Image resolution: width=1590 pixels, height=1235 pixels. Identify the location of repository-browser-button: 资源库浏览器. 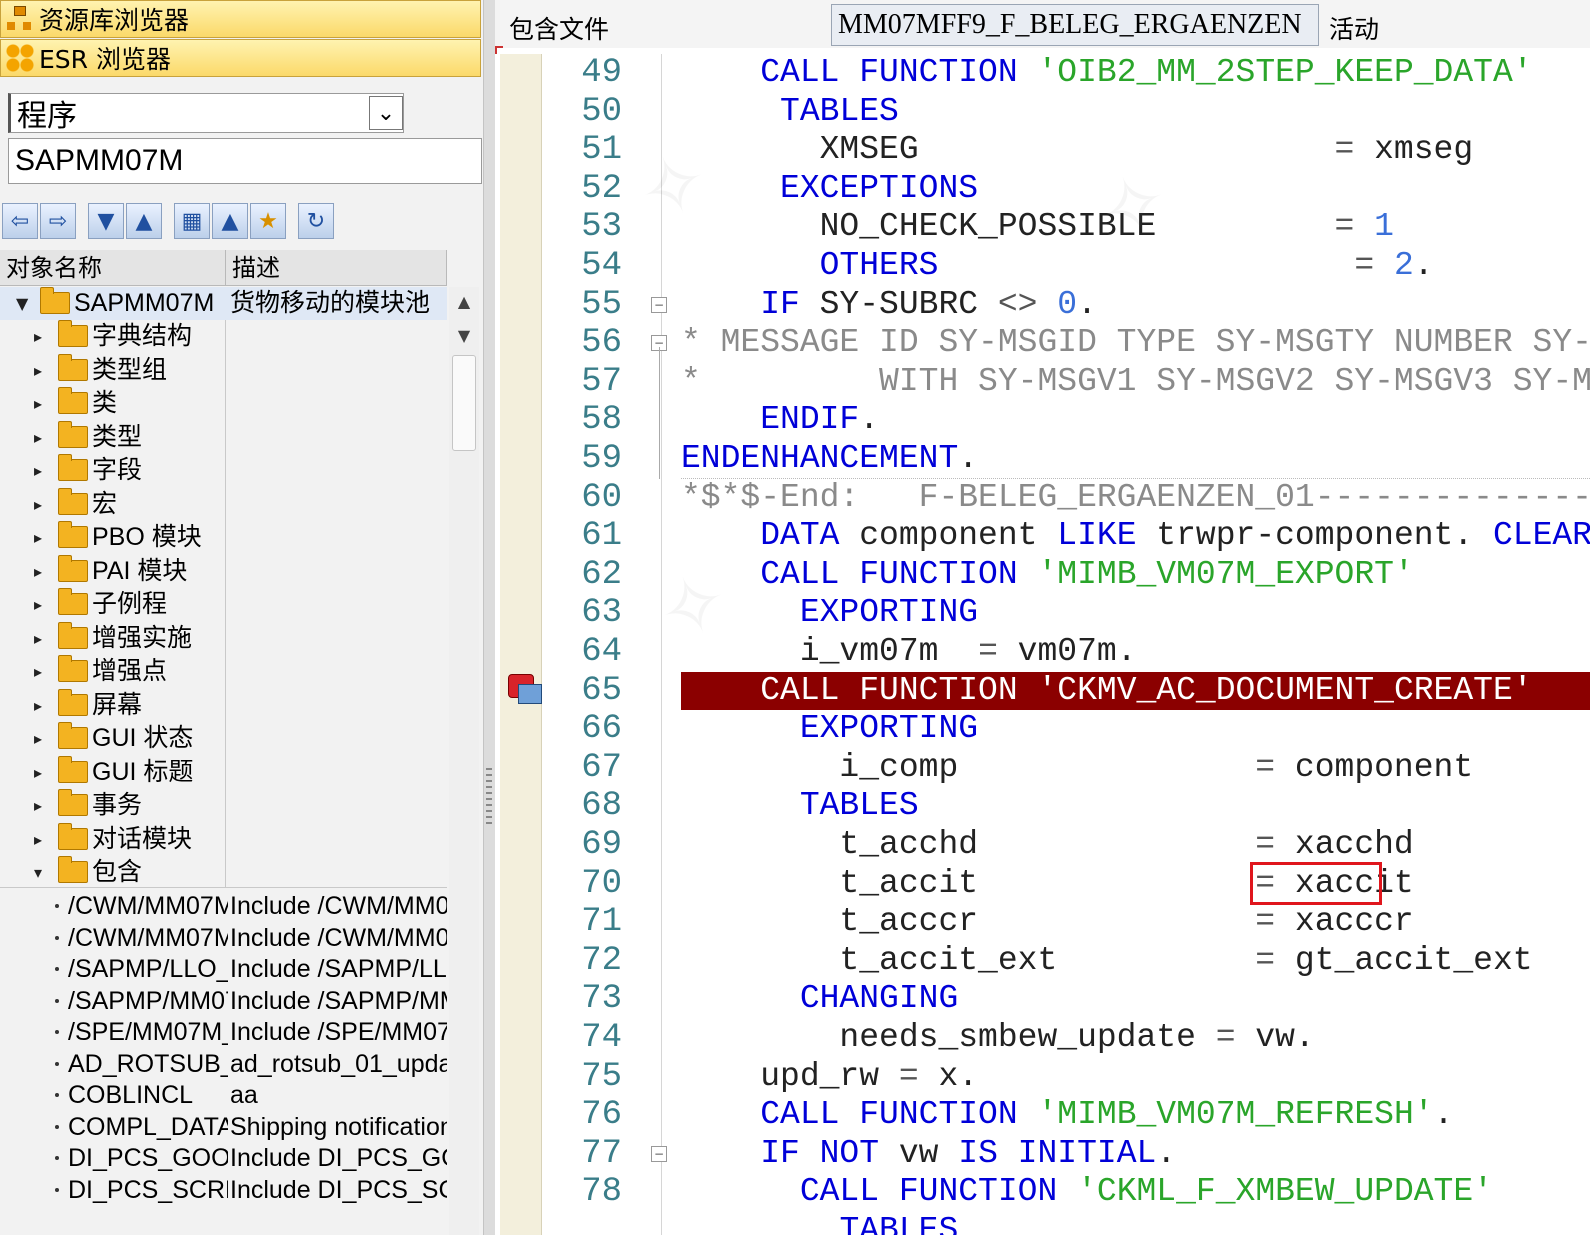
(240, 19).